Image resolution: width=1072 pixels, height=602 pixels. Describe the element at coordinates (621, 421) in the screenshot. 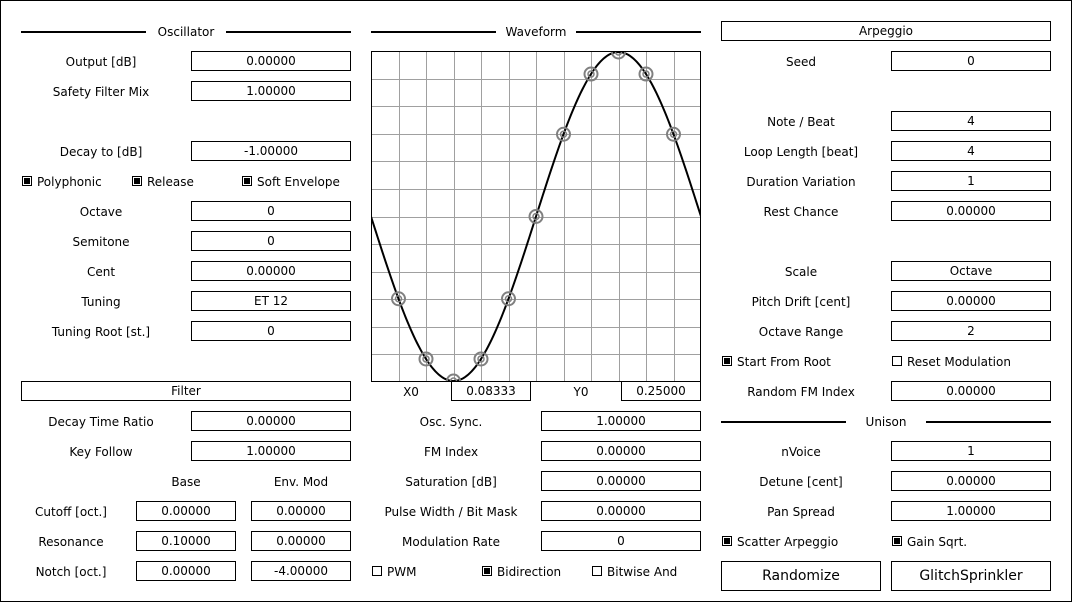

I see `osc-sync-input: 1.00000` at that location.